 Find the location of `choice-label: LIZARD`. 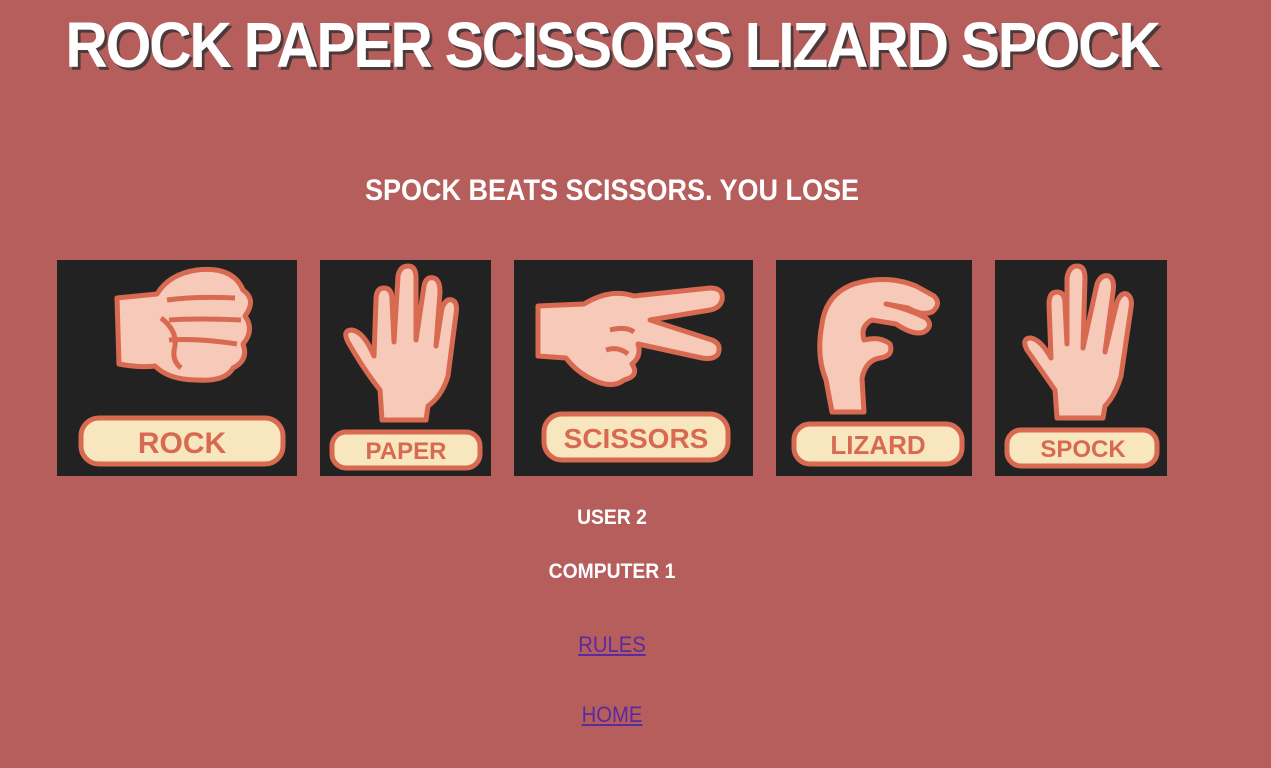

choice-label: LIZARD is located at coordinates (877, 445).